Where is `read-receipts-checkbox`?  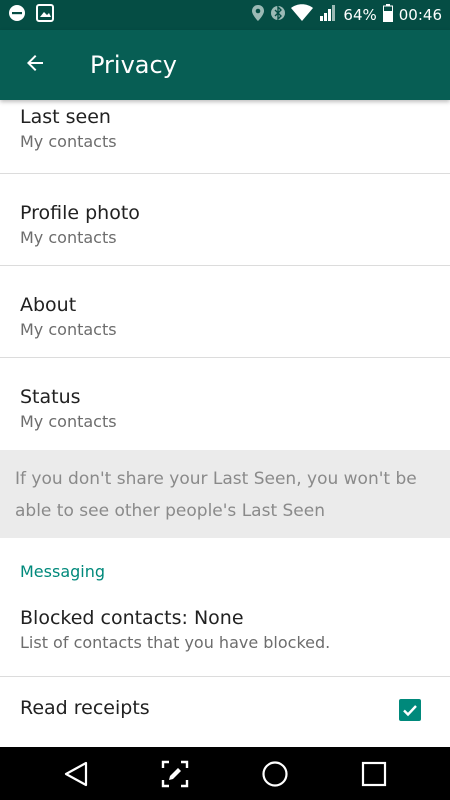
read-receipts-checkbox is located at coordinates (410, 710).